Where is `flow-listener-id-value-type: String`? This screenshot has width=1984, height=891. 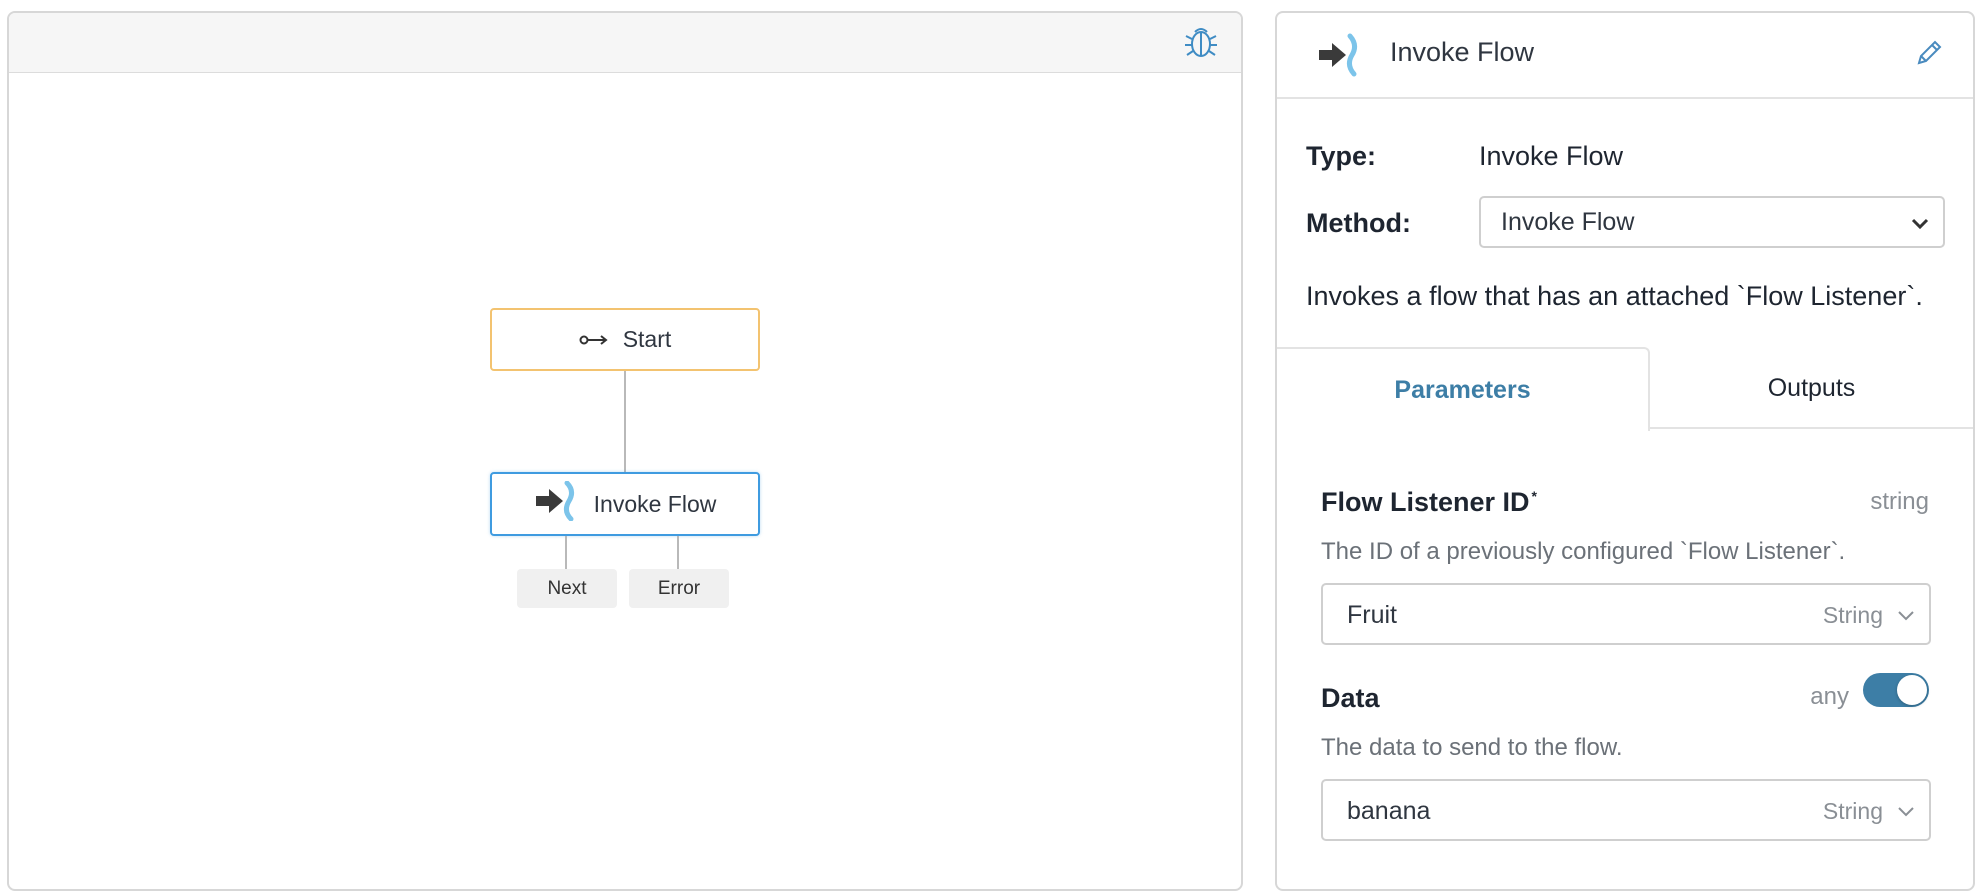 flow-listener-id-value-type: String is located at coordinates (1853, 615).